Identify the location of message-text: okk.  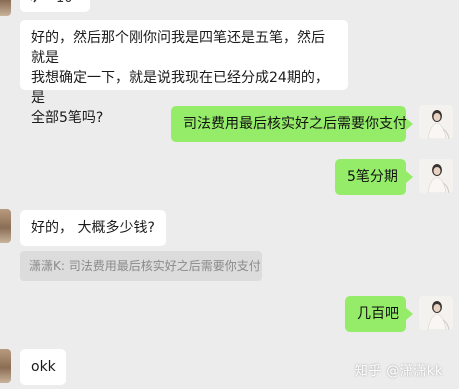
(43, 367).